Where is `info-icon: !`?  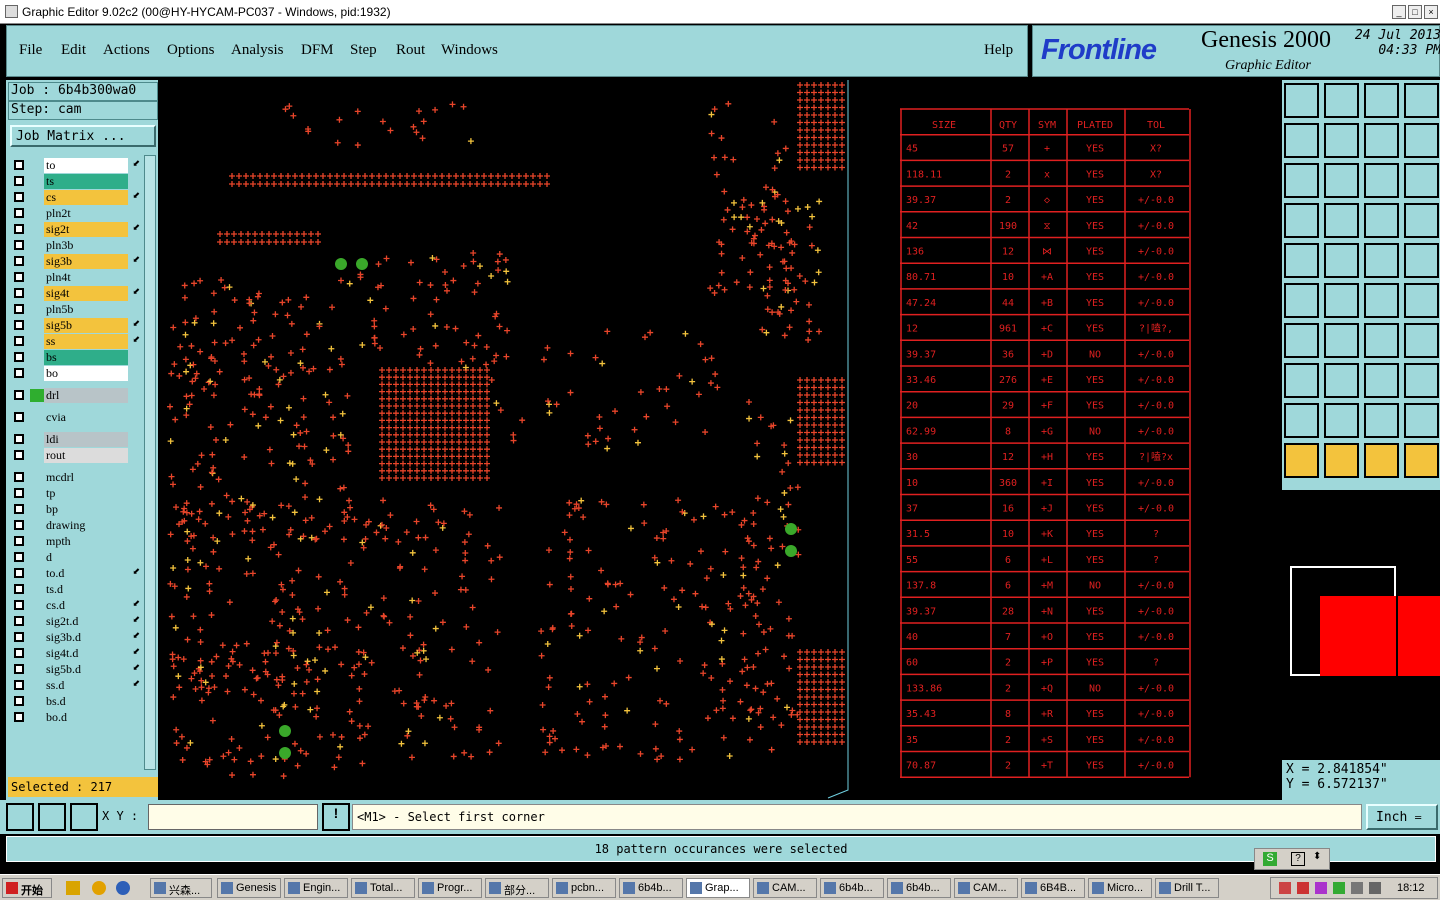 info-icon: ! is located at coordinates (336, 817).